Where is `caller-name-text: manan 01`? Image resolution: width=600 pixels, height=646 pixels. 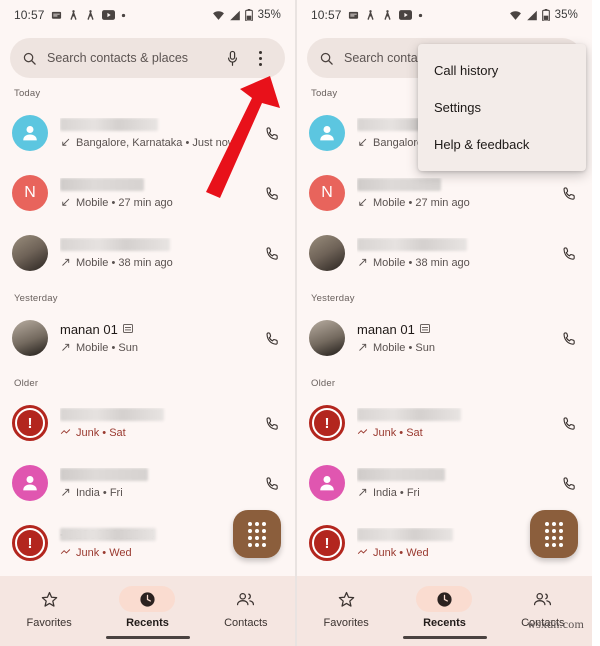
caller-name-text: manan 01 is located at coordinates (386, 329).